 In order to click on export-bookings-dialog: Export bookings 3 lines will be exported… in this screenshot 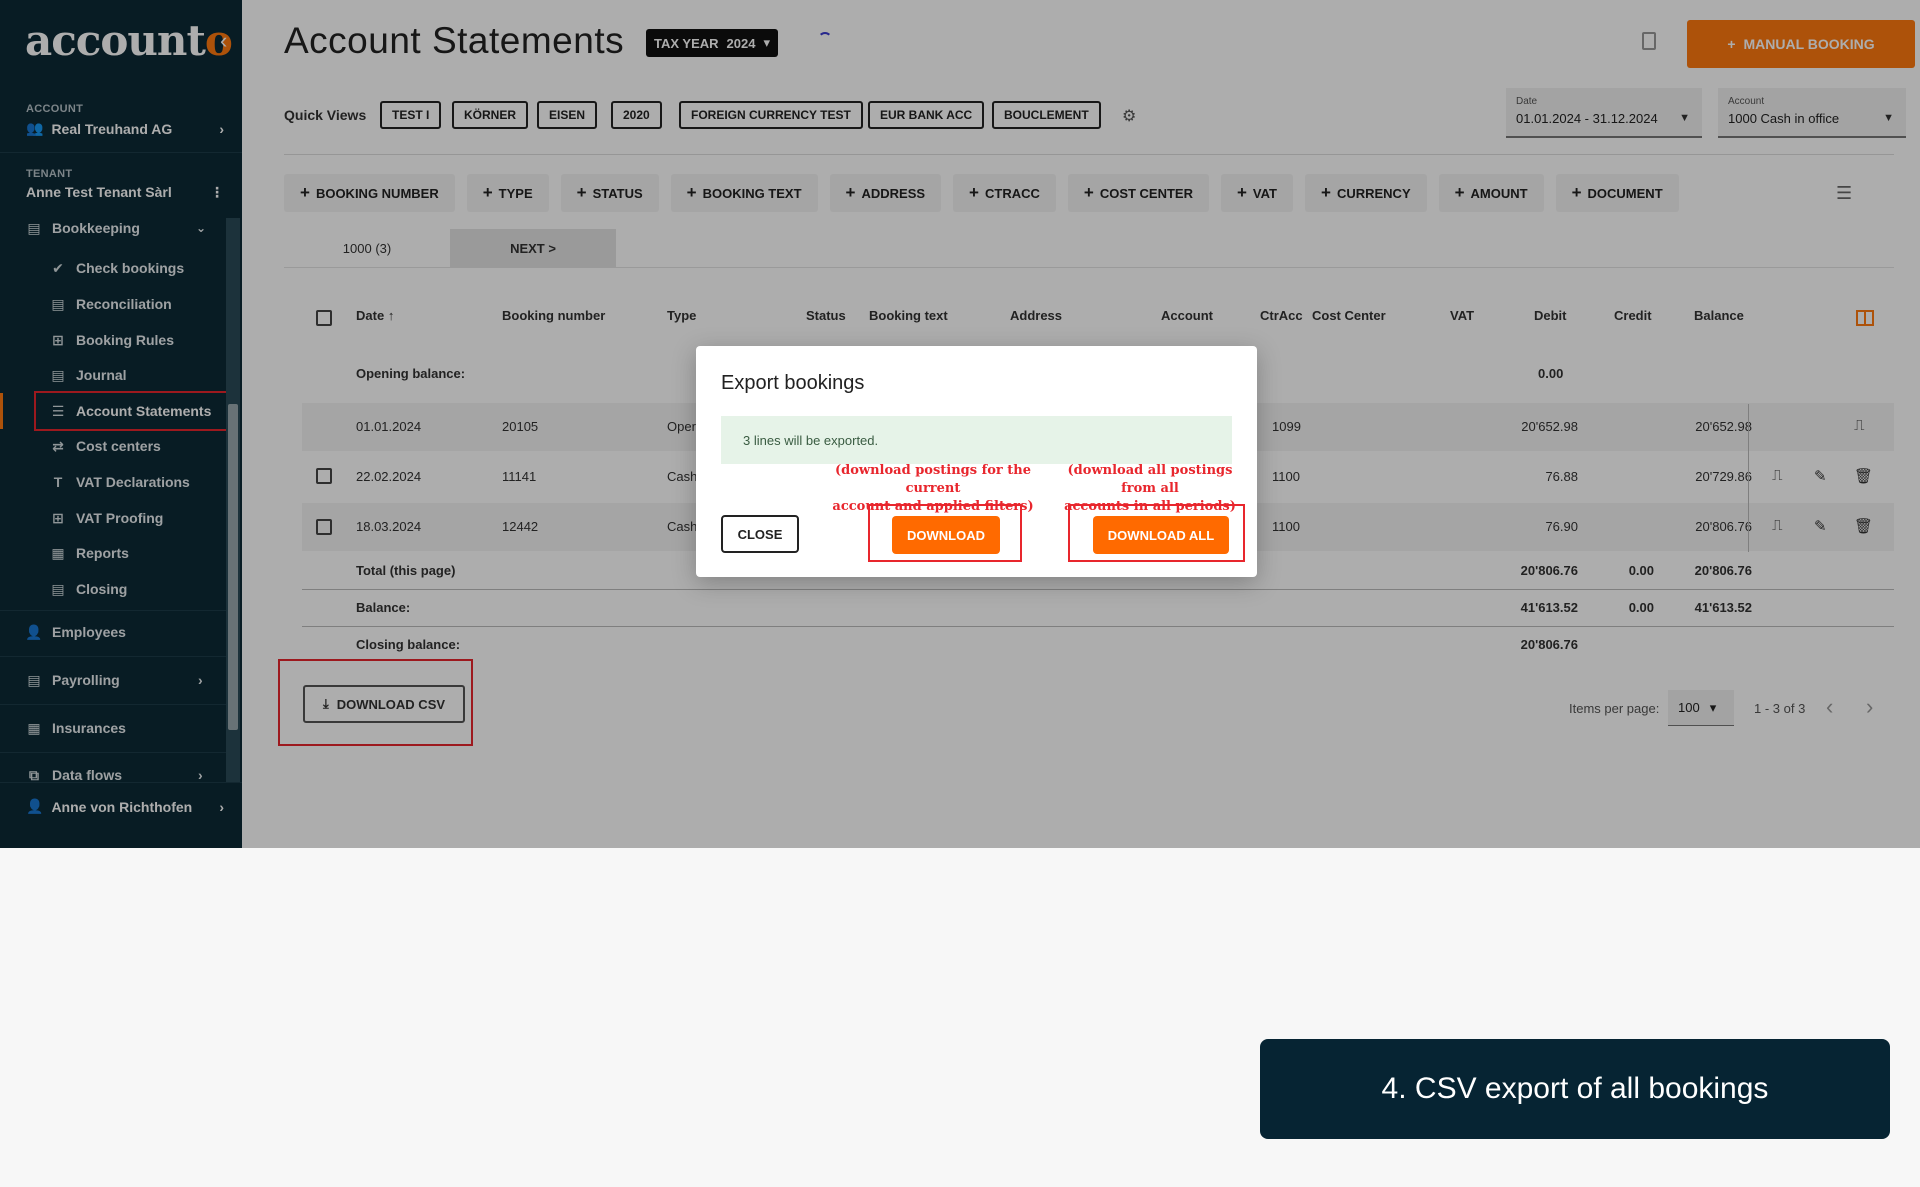, I will do `click(976, 461)`.